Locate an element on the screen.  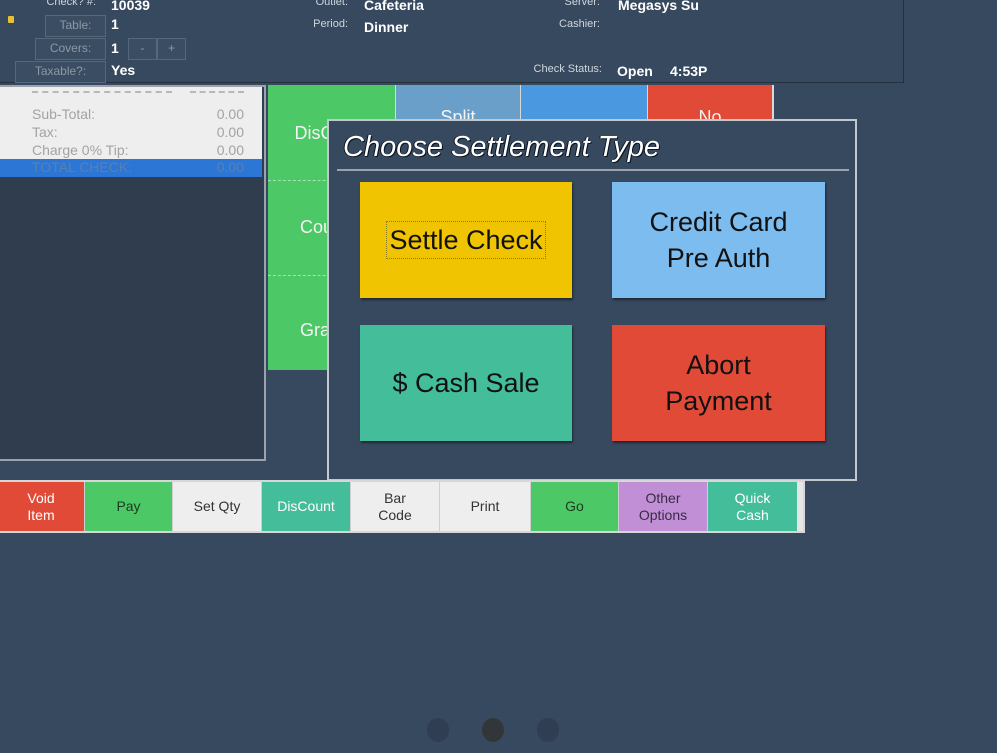
outlet-value: Cafeteria is located at coordinates (394, 6).